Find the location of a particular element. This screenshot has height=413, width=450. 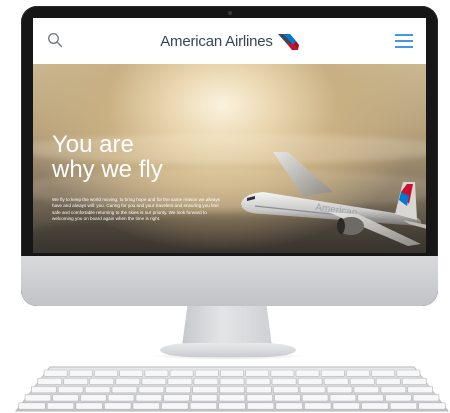

flight-symbol-icon is located at coordinates (288, 42).